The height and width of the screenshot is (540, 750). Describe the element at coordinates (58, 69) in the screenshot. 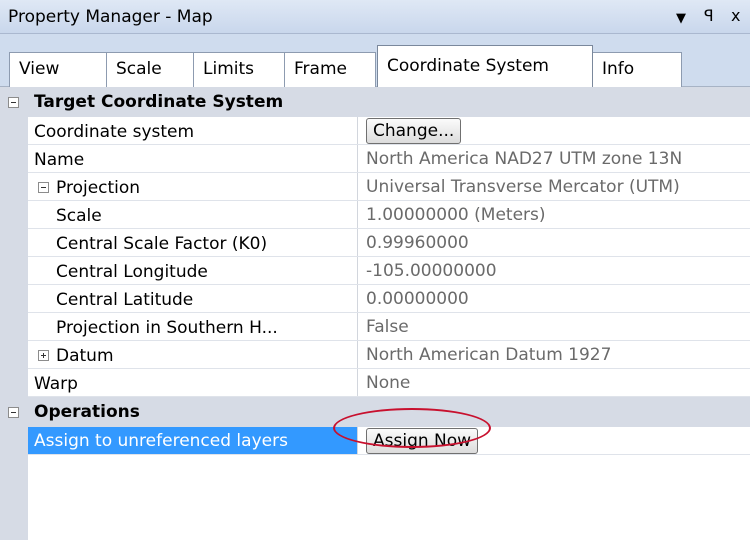

I see `tab-view: View` at that location.